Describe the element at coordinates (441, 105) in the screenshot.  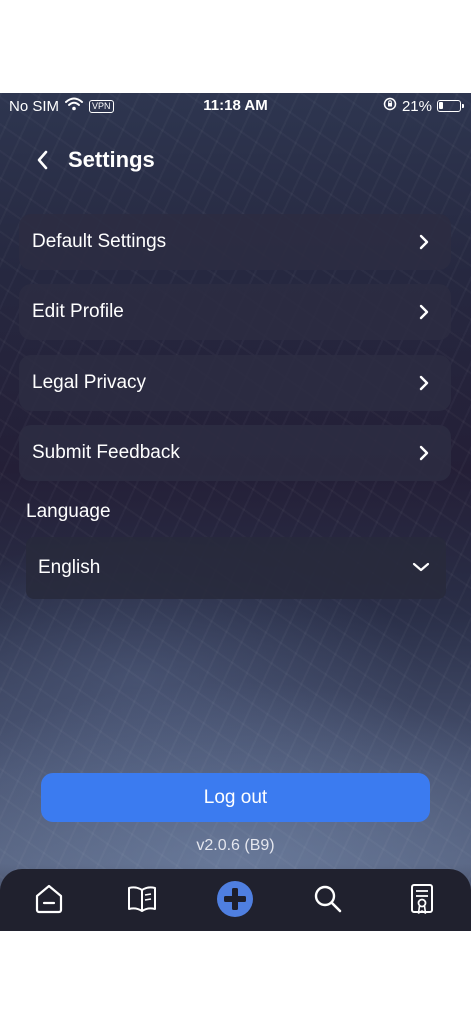
I see `battery-level` at that location.